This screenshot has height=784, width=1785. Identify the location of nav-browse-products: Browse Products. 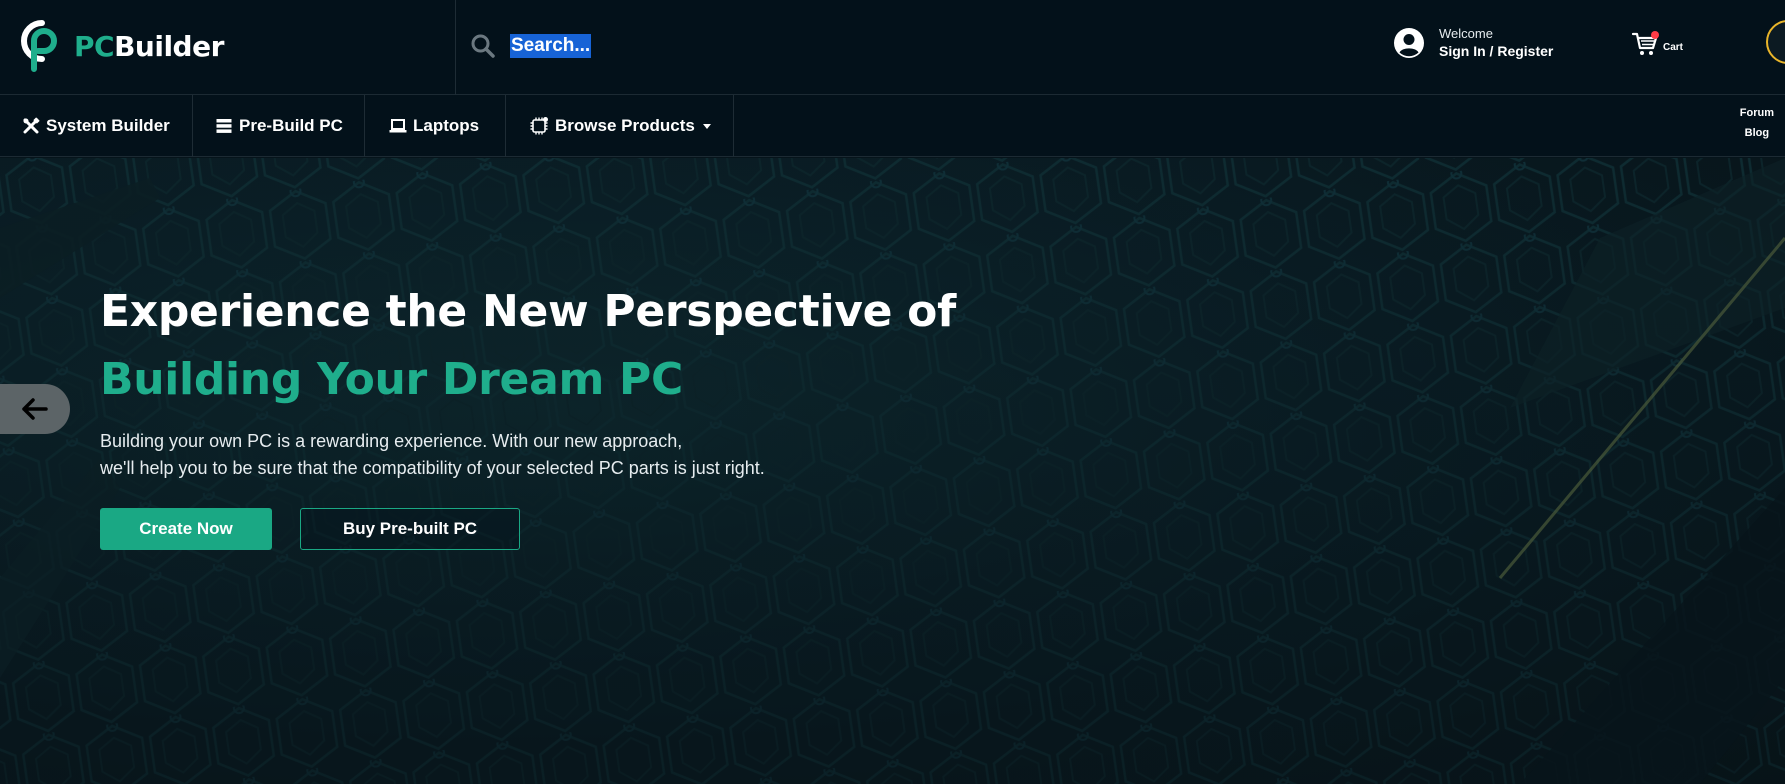
(620, 126).